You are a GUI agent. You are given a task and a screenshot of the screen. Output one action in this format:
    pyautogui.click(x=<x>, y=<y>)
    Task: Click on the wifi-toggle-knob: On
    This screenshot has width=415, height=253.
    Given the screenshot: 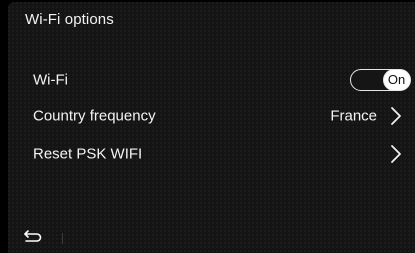 What is the action you would take?
    pyautogui.click(x=396, y=79)
    